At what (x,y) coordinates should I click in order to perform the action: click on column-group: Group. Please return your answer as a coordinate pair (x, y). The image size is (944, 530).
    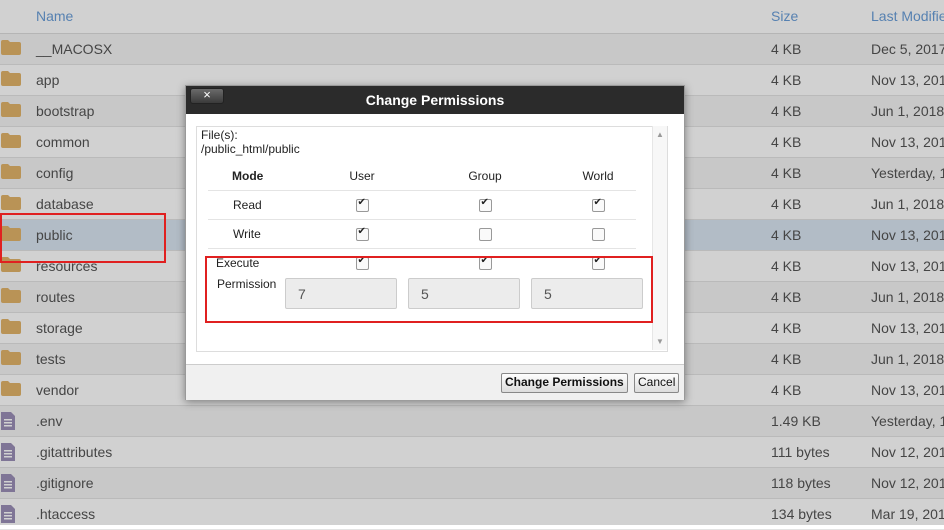
    Looking at the image, I should click on (485, 176).